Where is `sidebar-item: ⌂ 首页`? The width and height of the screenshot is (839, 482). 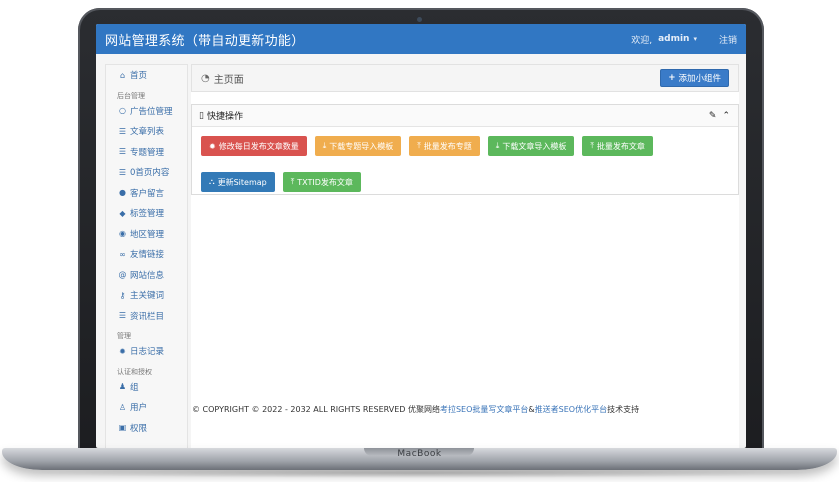
sidebar-item: ⌂ 首页 is located at coordinates (146, 75).